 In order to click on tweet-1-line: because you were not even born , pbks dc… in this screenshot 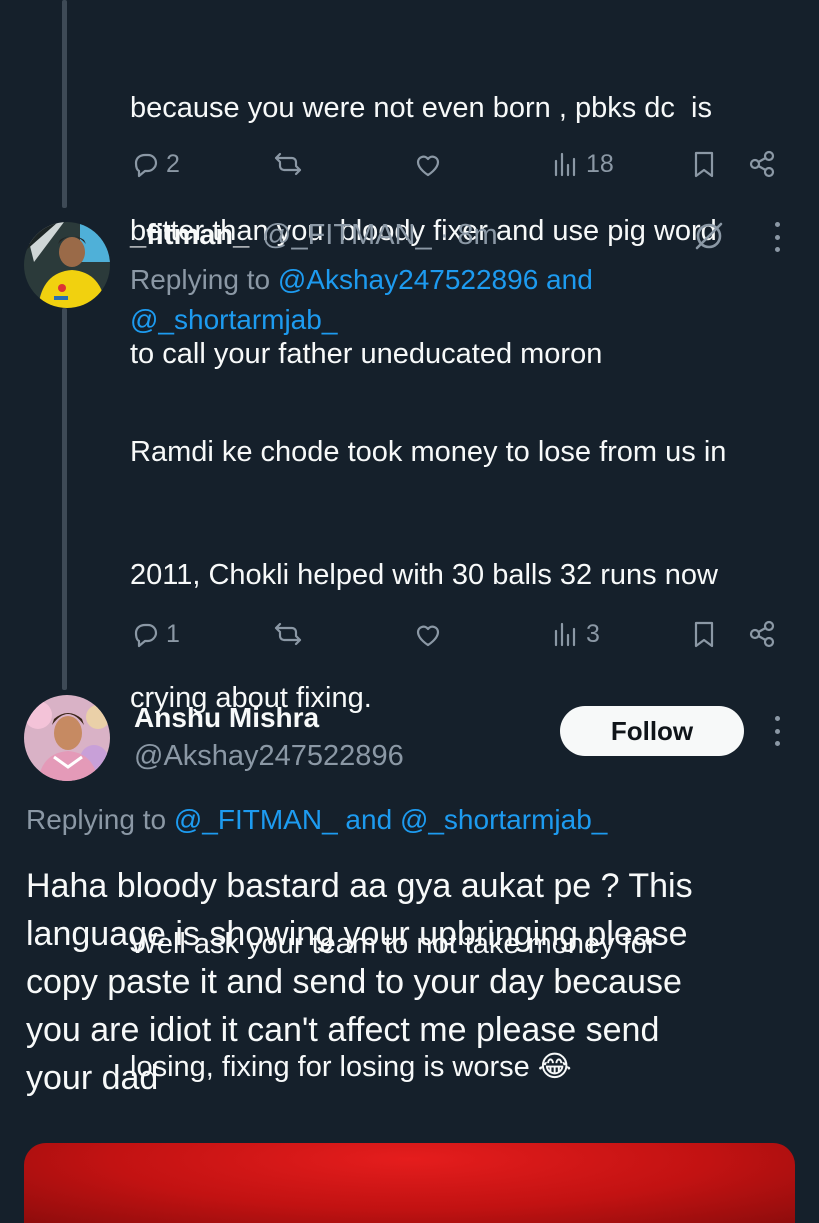, I will do `click(421, 108)`.